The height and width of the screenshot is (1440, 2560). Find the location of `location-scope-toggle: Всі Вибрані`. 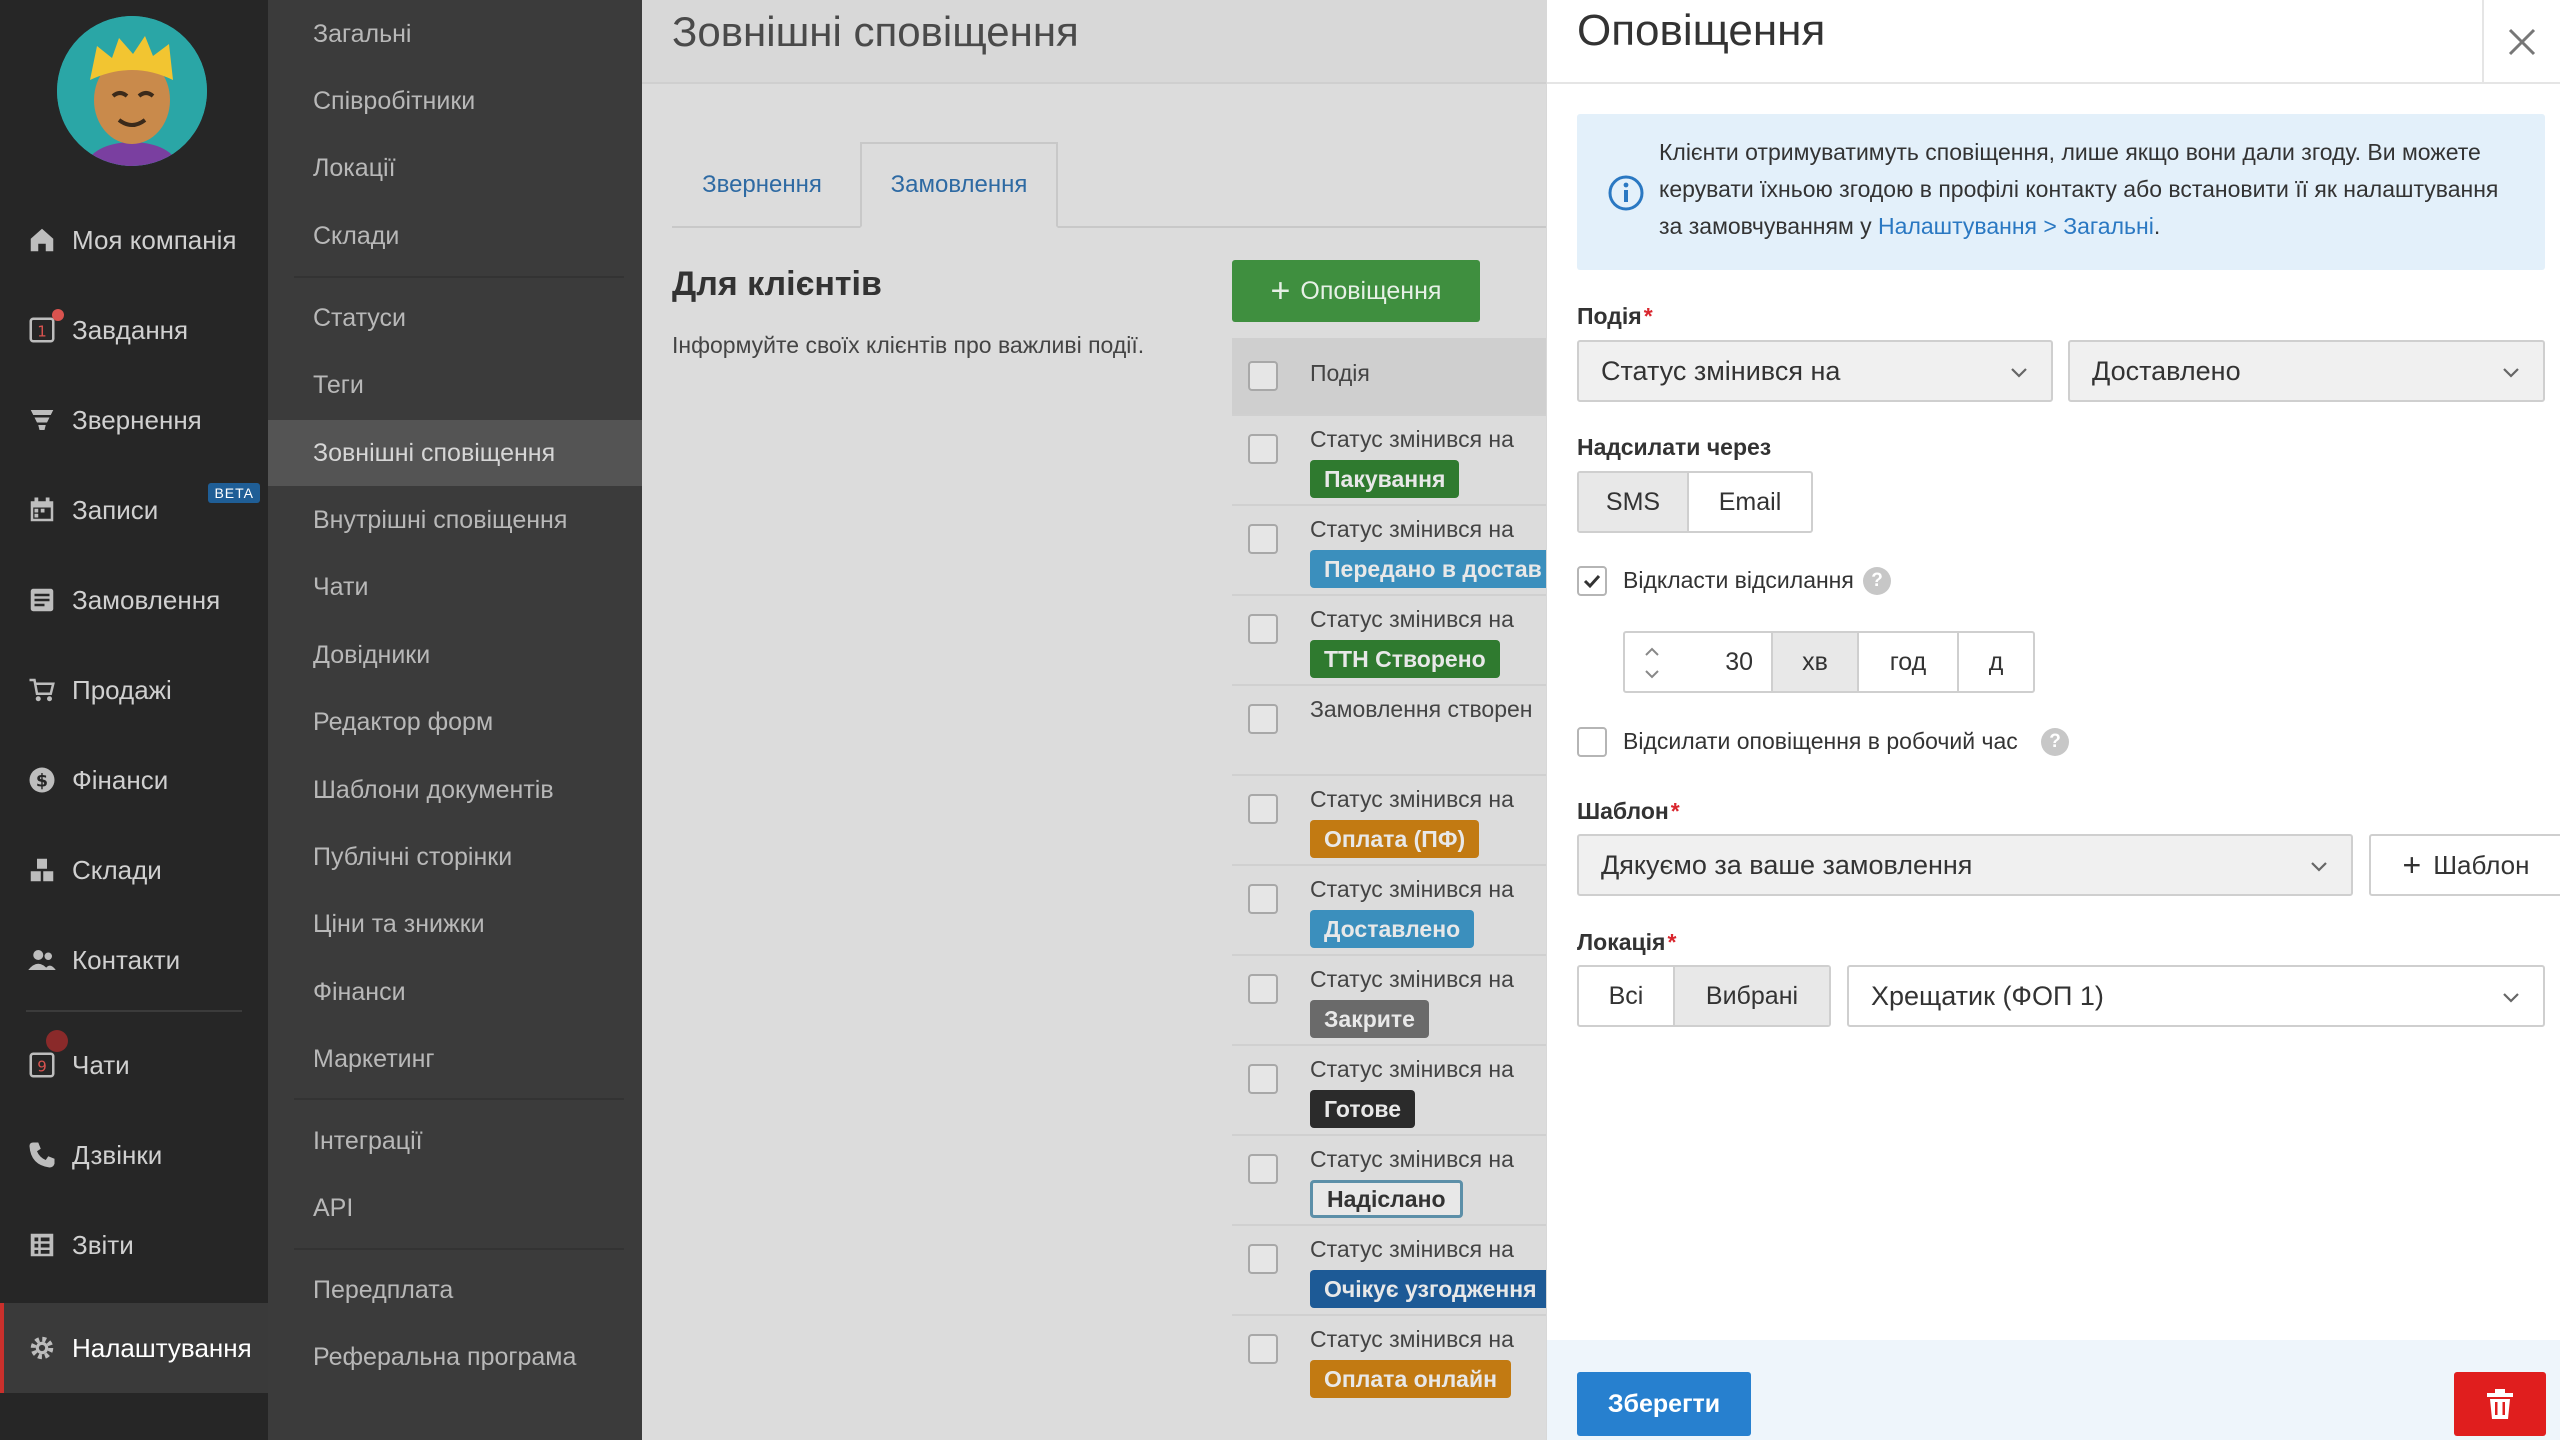

location-scope-toggle: Всі Вибрані is located at coordinates (1704, 996).